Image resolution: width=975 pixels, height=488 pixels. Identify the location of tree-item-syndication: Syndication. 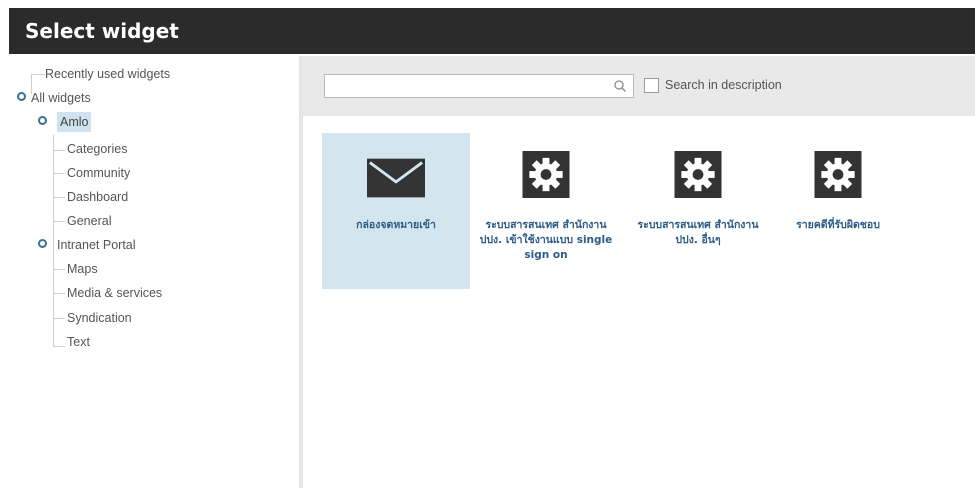
(99, 318).